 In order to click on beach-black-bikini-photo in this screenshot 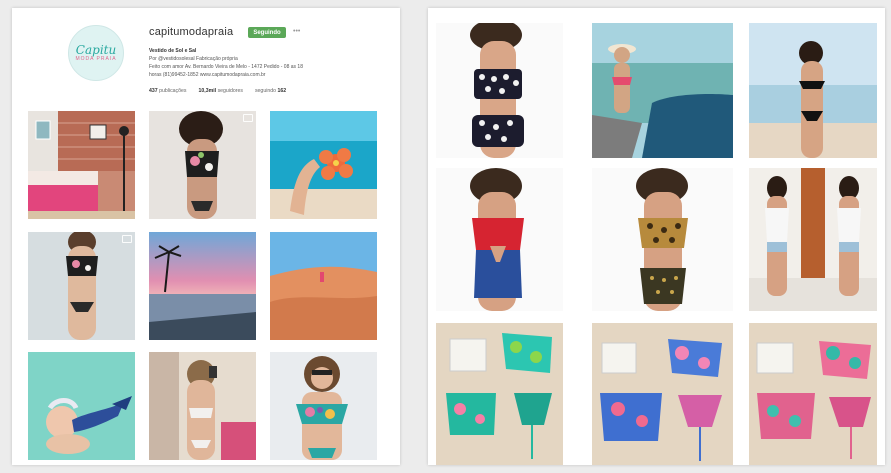, I will do `click(813, 90)`.